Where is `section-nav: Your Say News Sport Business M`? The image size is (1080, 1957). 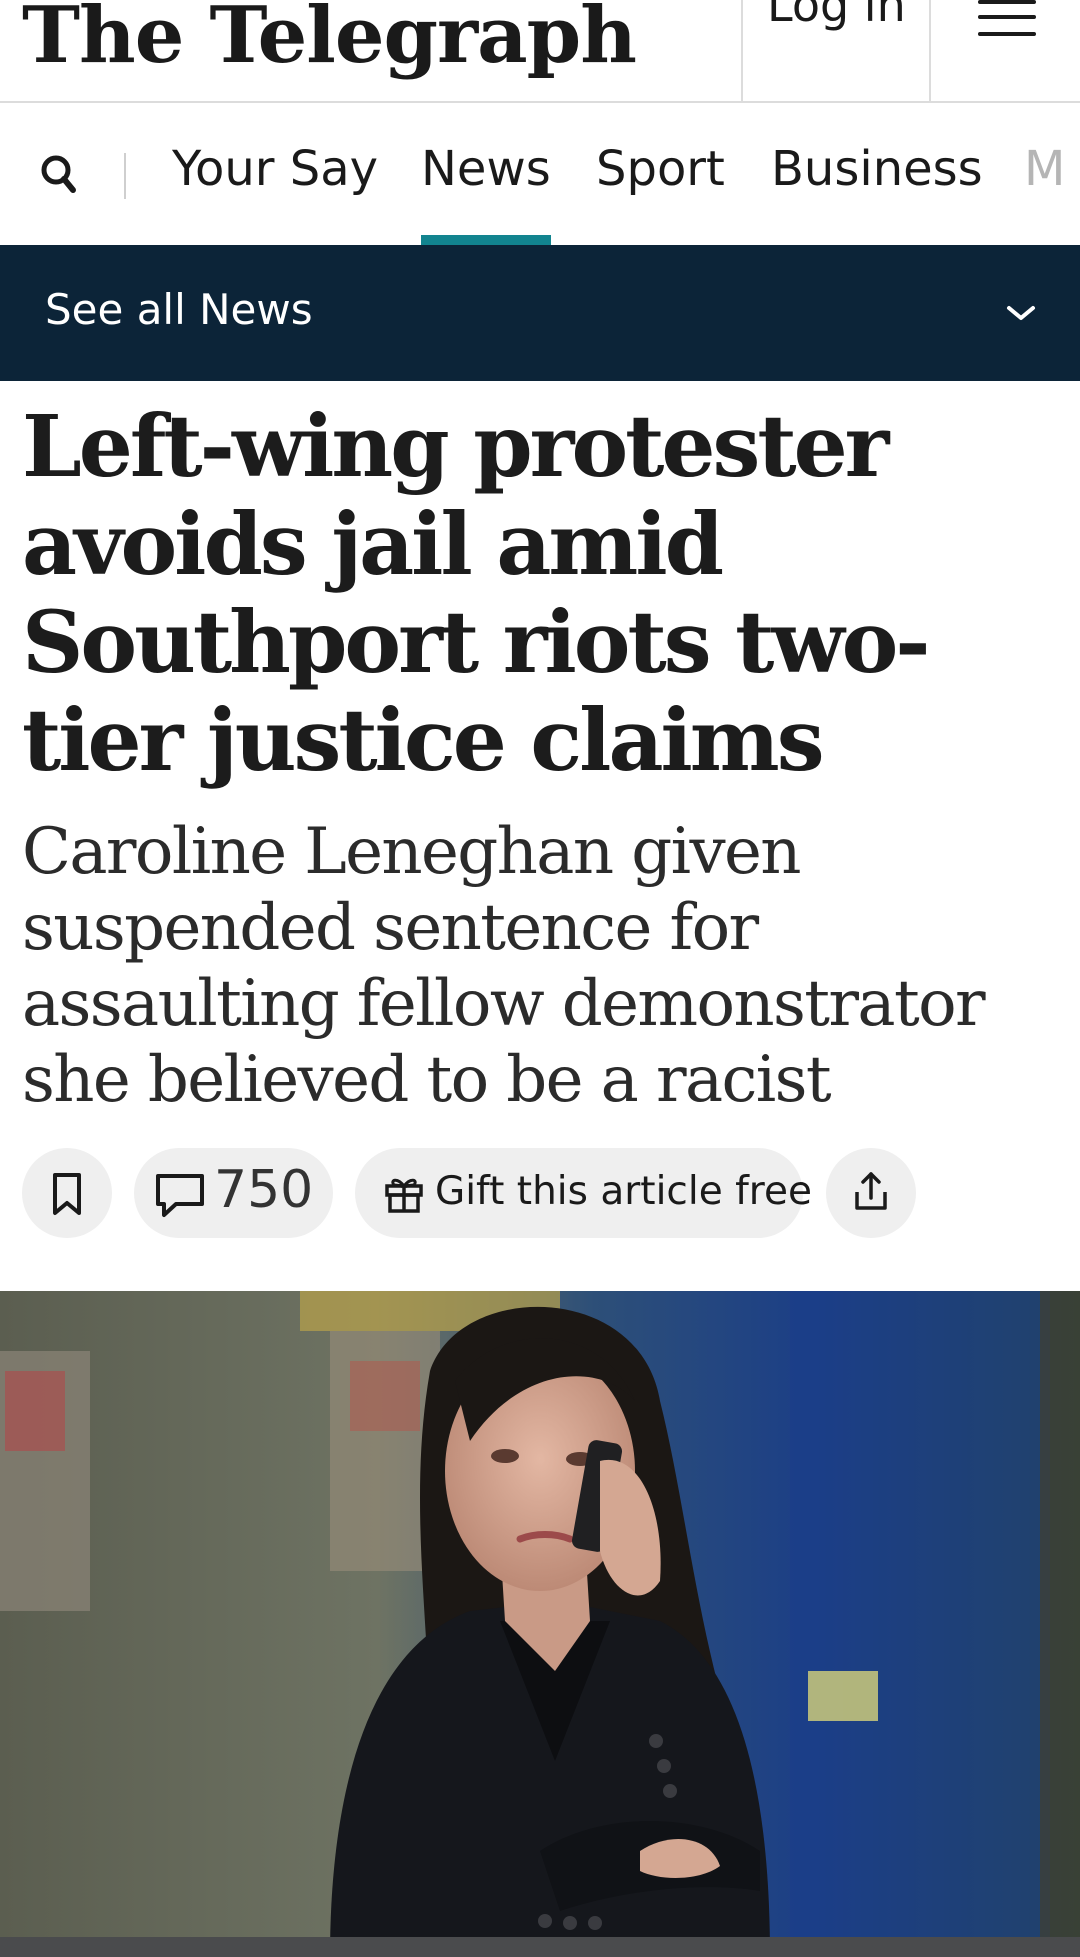
section-nav: Your Say News Sport Business M is located at coordinates (540, 174).